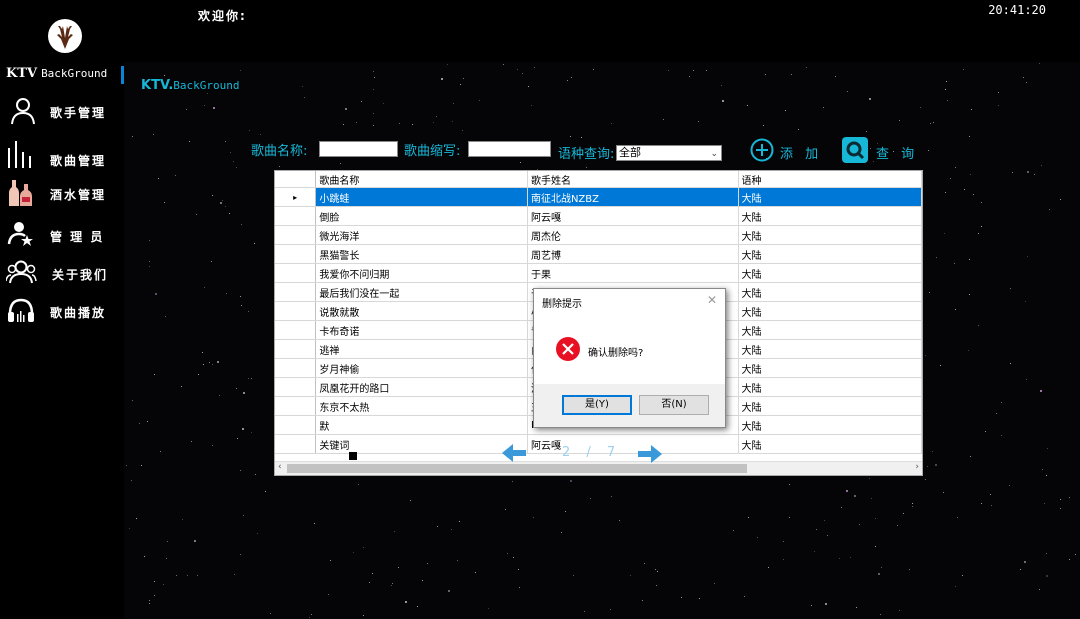 This screenshot has height=619, width=1080. Describe the element at coordinates (669, 153) in the screenshot. I see `lang-select: 全部 ⌄` at that location.